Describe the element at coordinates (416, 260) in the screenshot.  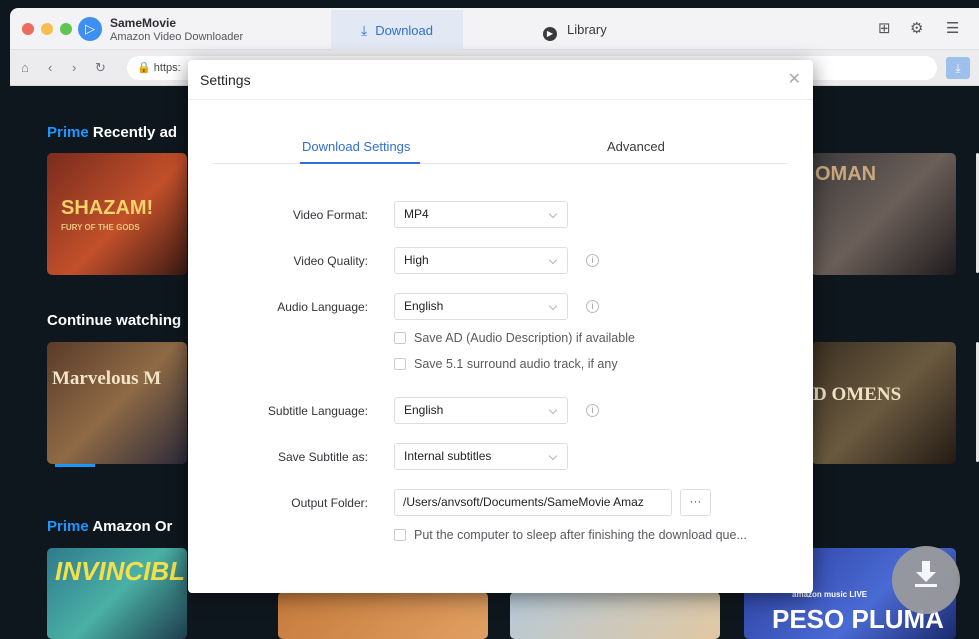
I see `video-quality-value: High` at that location.